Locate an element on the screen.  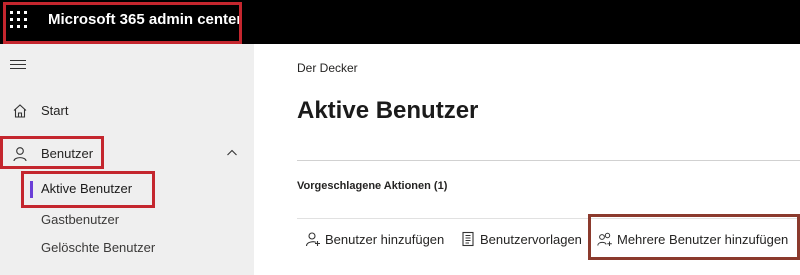
highlight-box-title is located at coordinates (122, 23).